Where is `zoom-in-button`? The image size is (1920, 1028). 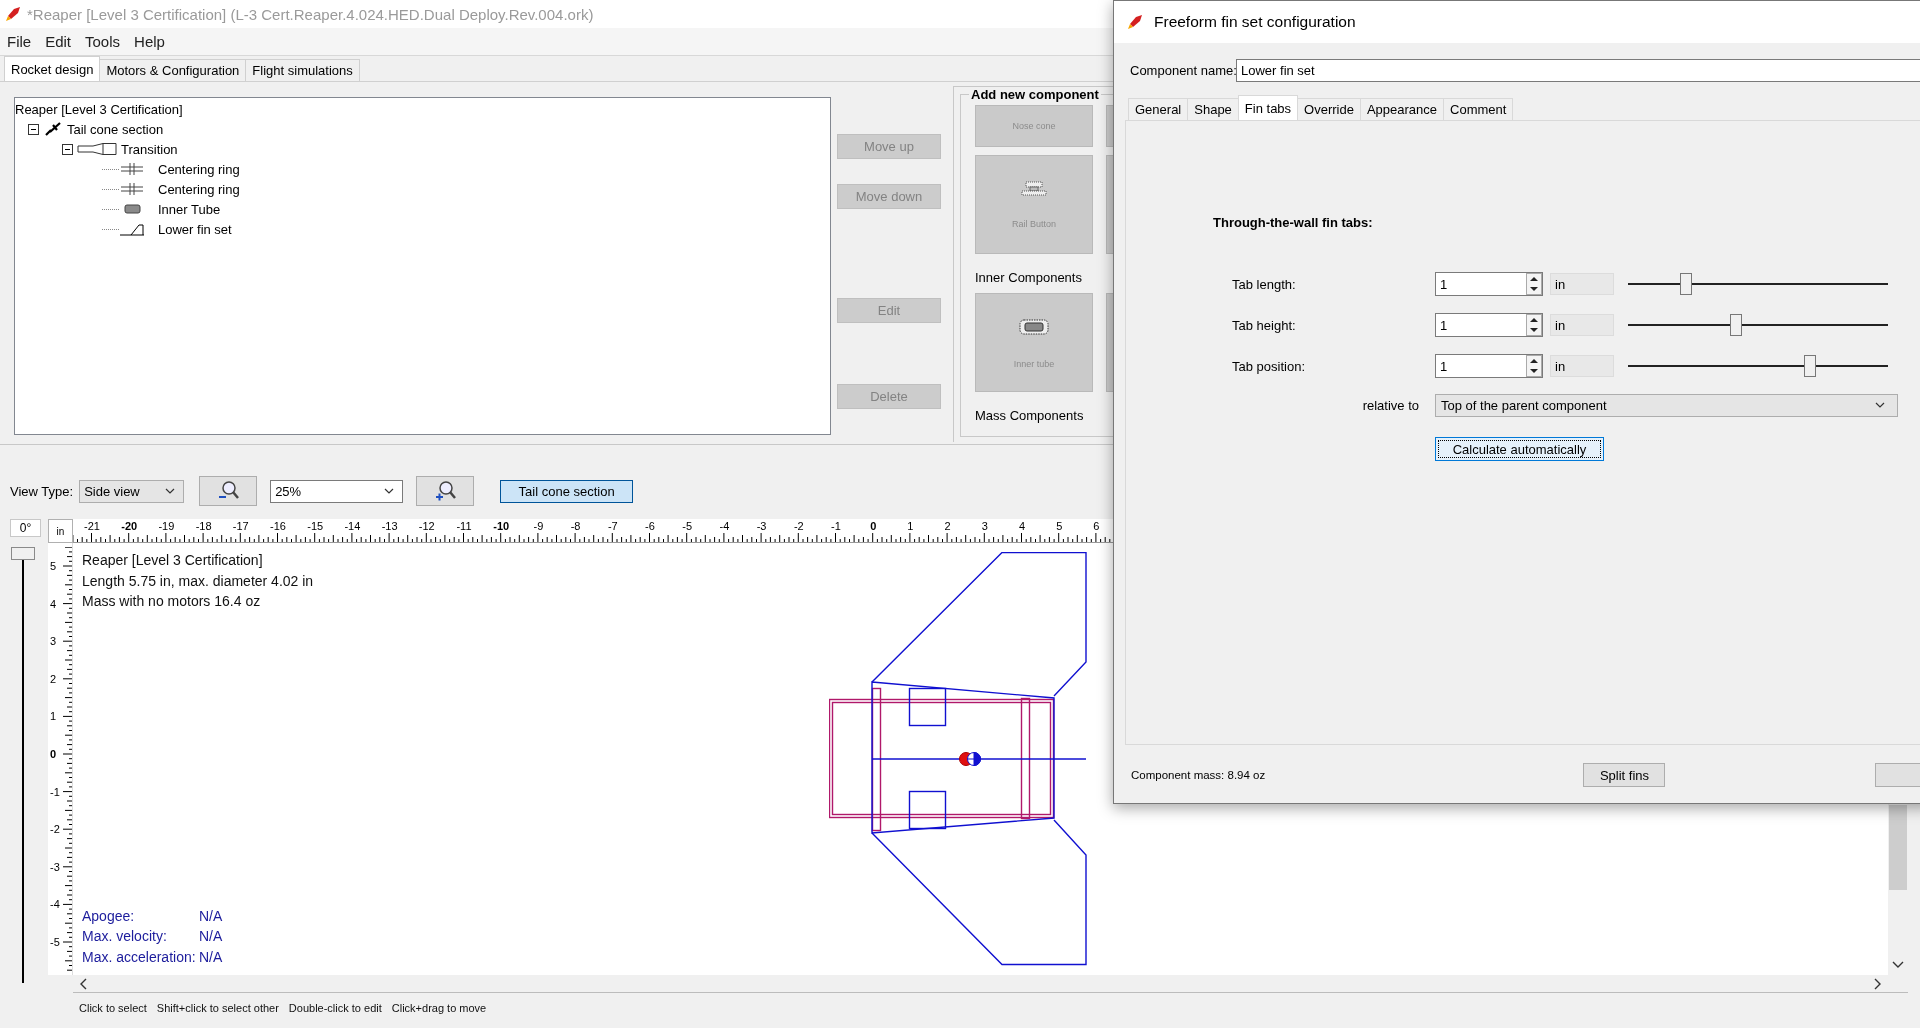 zoom-in-button is located at coordinates (445, 491).